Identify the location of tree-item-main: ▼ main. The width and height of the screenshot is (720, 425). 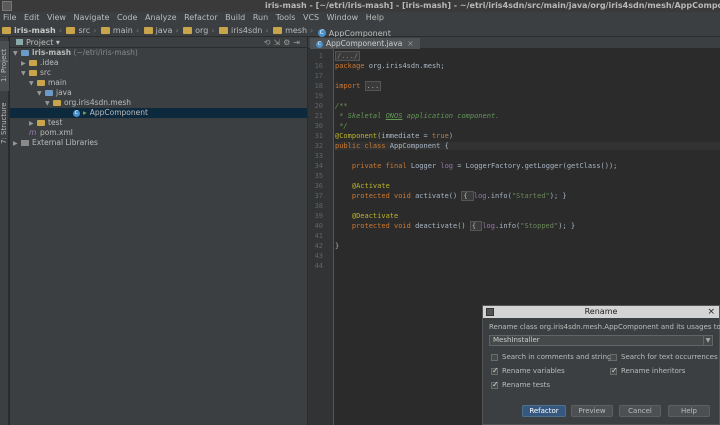
(158, 83).